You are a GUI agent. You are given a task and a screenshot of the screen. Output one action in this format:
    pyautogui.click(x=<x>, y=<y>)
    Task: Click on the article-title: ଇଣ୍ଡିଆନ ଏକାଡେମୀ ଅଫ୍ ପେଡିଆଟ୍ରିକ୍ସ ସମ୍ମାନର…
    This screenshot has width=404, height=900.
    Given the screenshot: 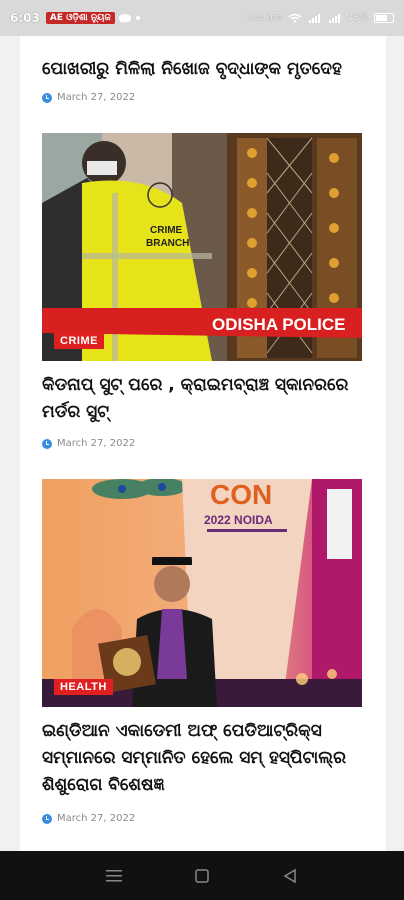 What is the action you would take?
    pyautogui.click(x=203, y=758)
    